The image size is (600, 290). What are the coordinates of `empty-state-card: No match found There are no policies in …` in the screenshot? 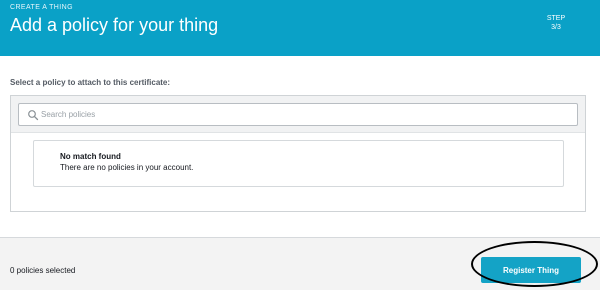 It's located at (298, 163).